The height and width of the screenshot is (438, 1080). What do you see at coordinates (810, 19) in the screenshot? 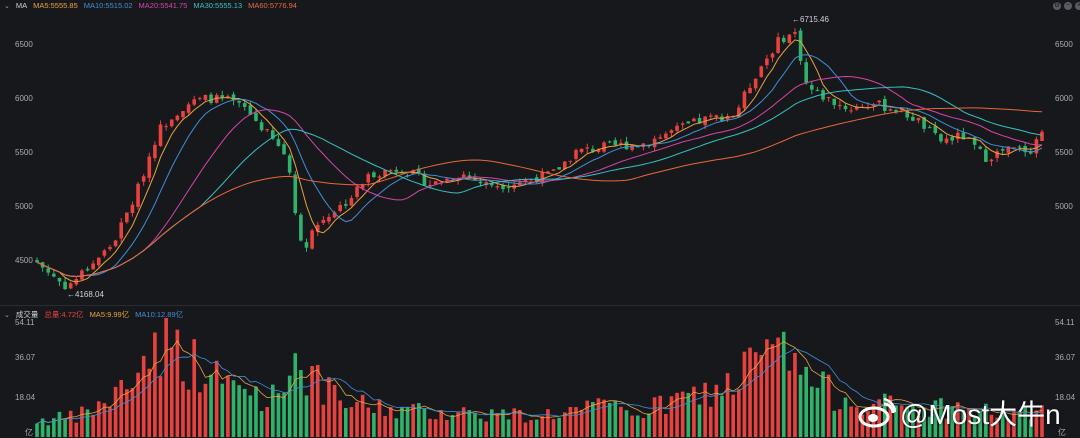
I see `high-annotation: ←6715.46` at bounding box center [810, 19].